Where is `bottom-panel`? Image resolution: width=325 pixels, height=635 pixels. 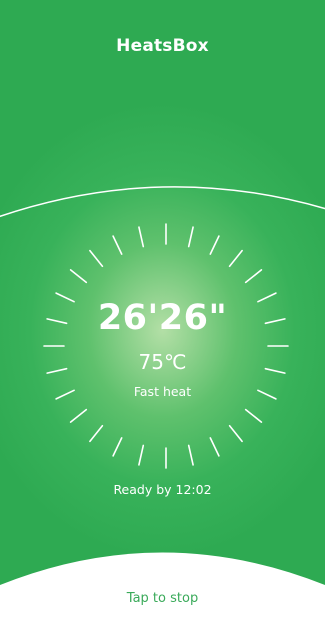 bottom-panel is located at coordinates (162, 593).